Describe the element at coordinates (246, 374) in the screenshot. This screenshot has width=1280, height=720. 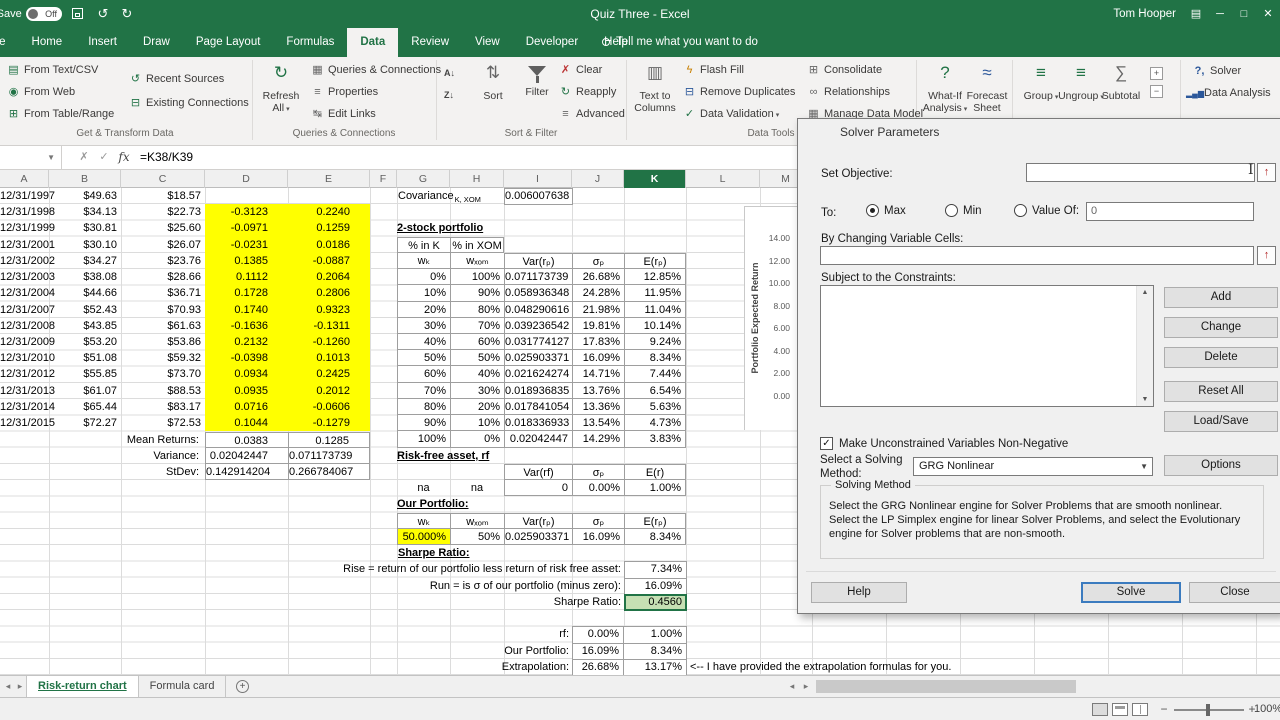
I see `cell-k-return: 0.0934` at that location.